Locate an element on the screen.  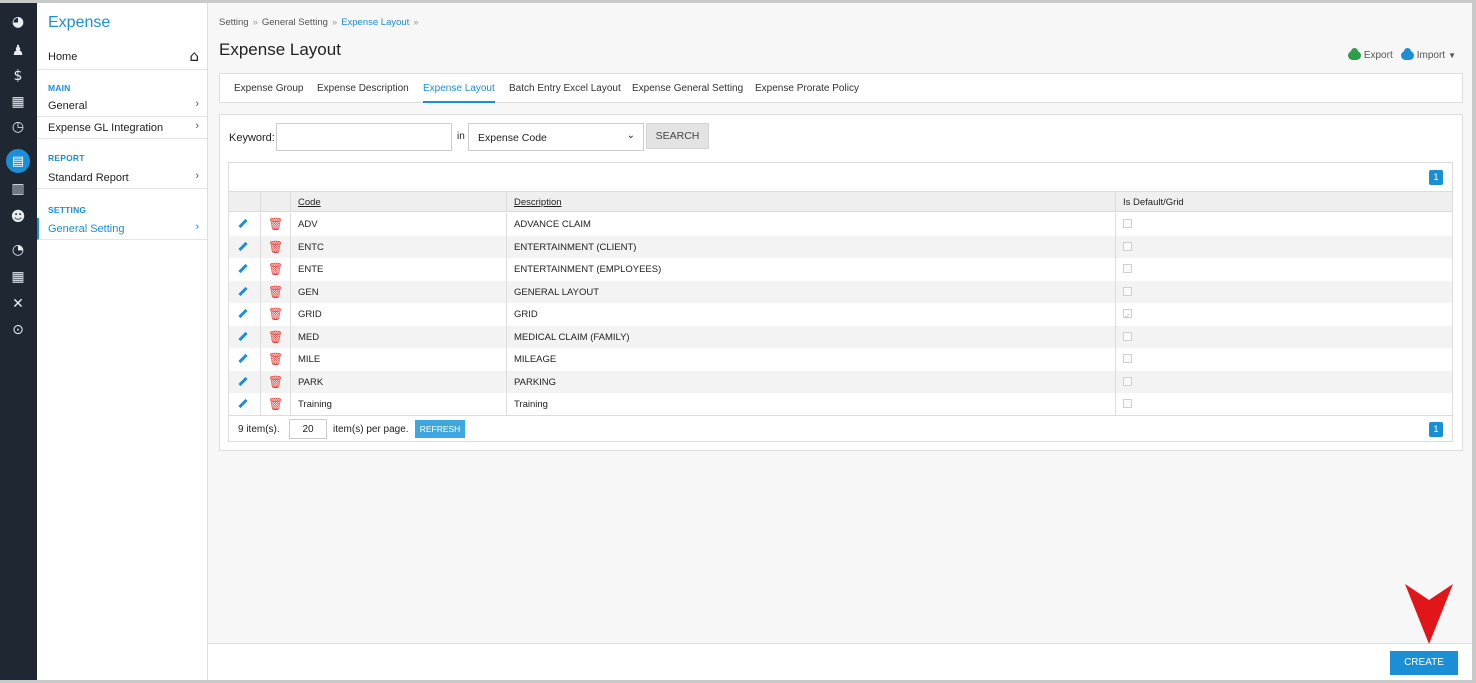
cell-code: PARK is located at coordinates (398, 381).